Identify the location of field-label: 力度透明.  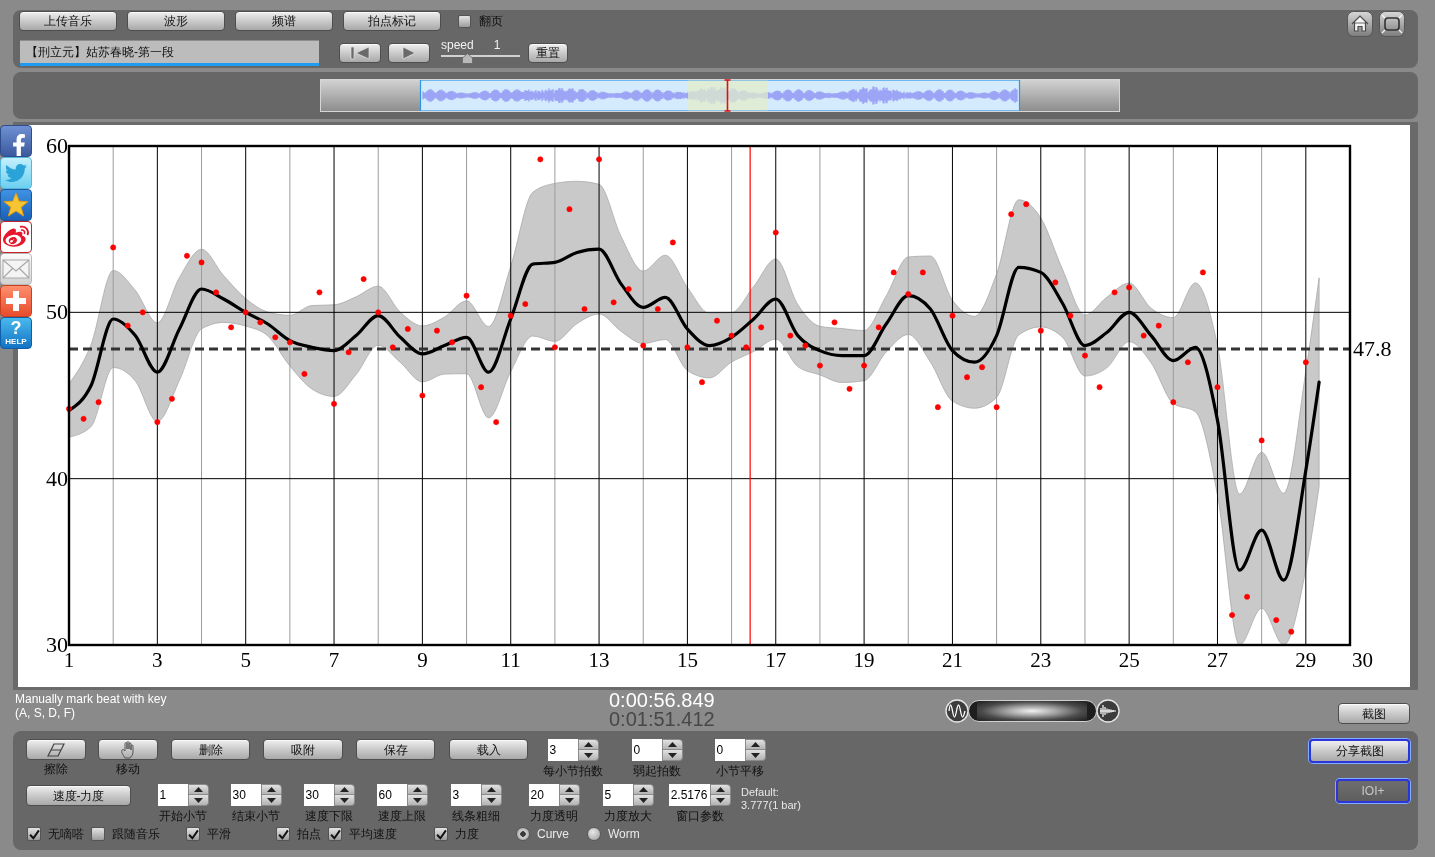
(554, 816).